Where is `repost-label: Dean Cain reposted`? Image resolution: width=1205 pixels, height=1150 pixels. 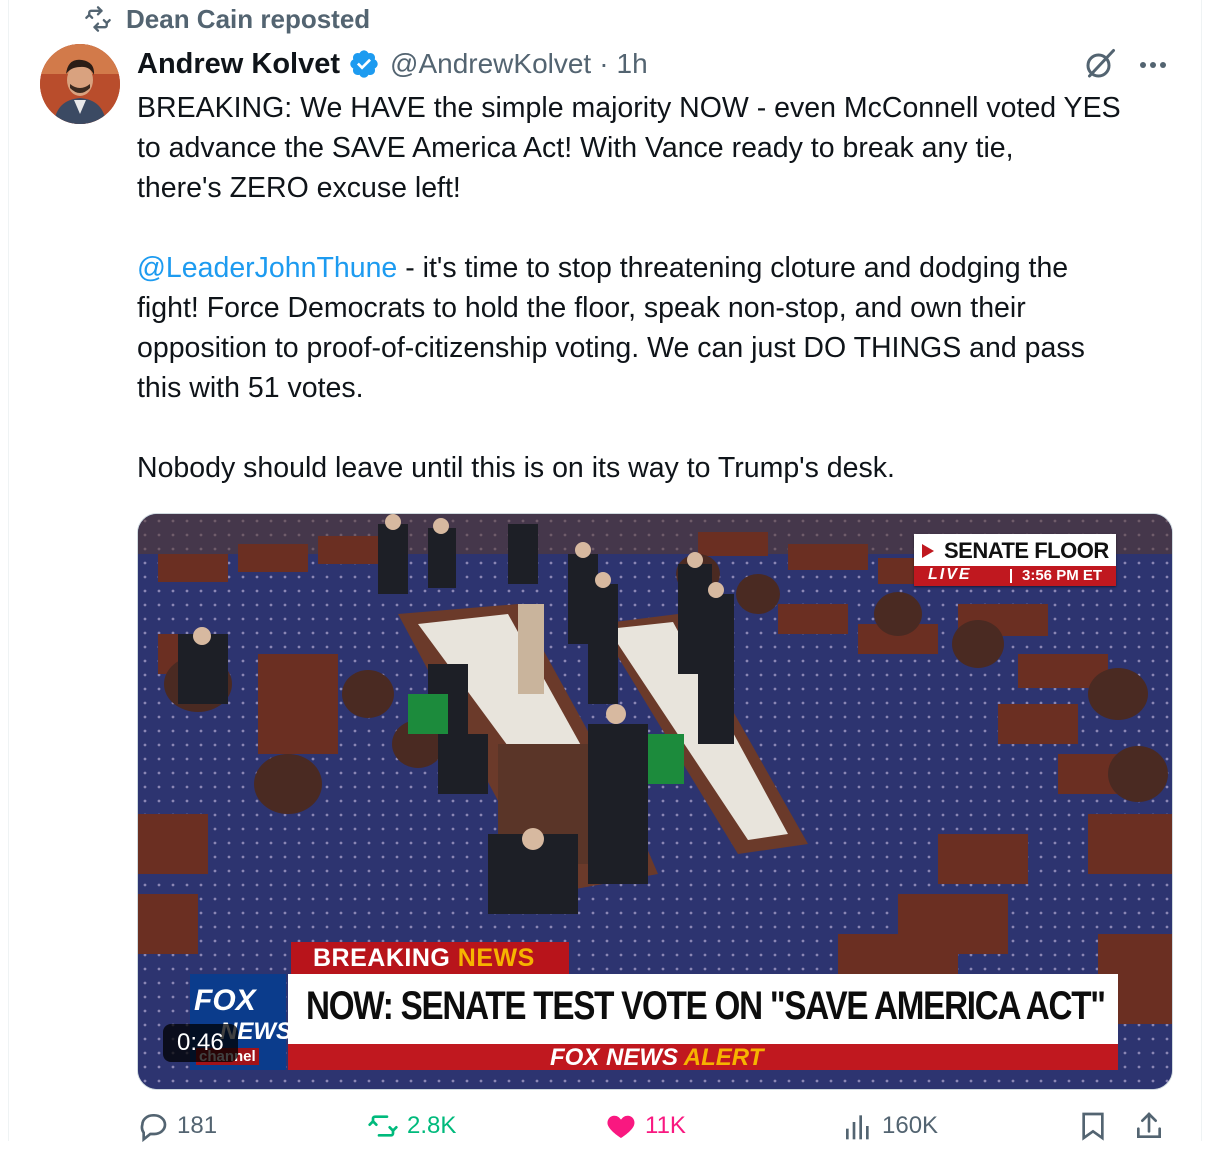 repost-label: Dean Cain reposted is located at coordinates (248, 19).